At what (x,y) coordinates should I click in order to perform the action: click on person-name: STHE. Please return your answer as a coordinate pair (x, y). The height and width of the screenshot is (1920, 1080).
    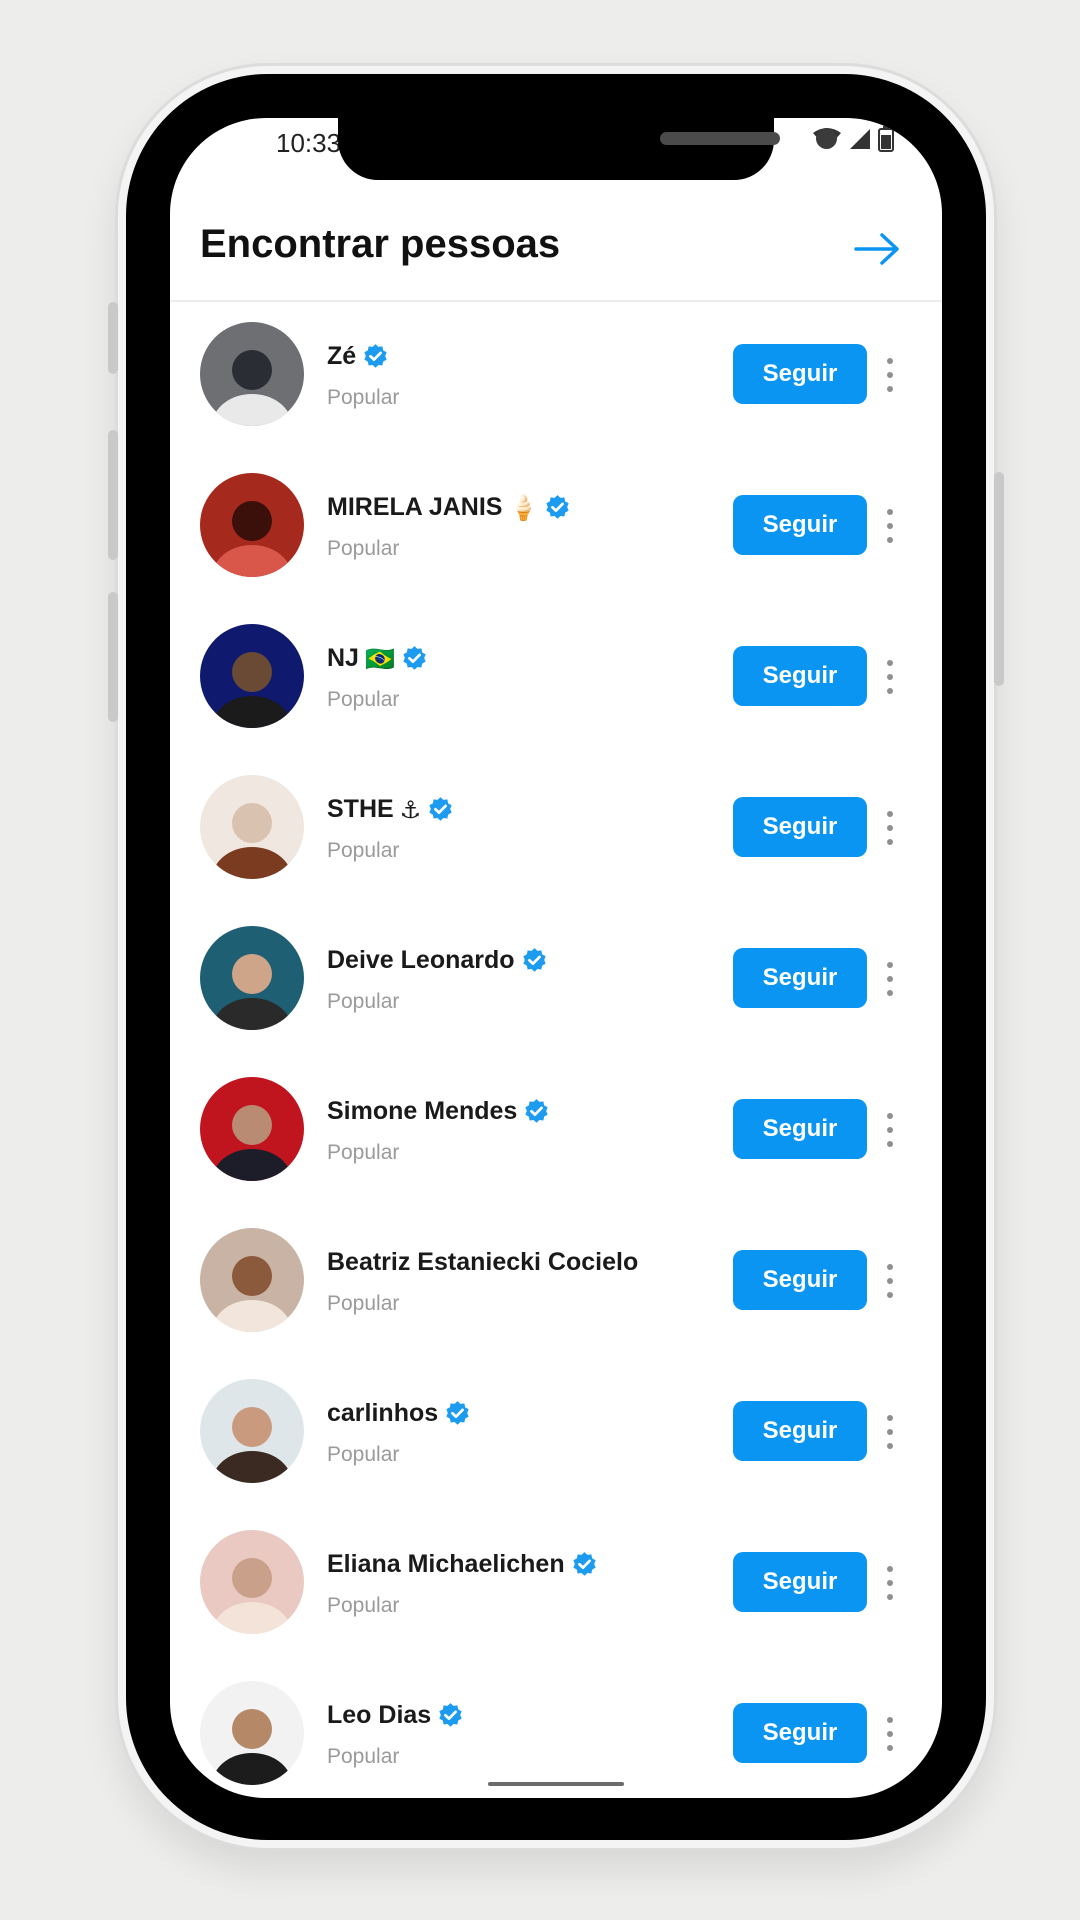
    Looking at the image, I should click on (360, 809).